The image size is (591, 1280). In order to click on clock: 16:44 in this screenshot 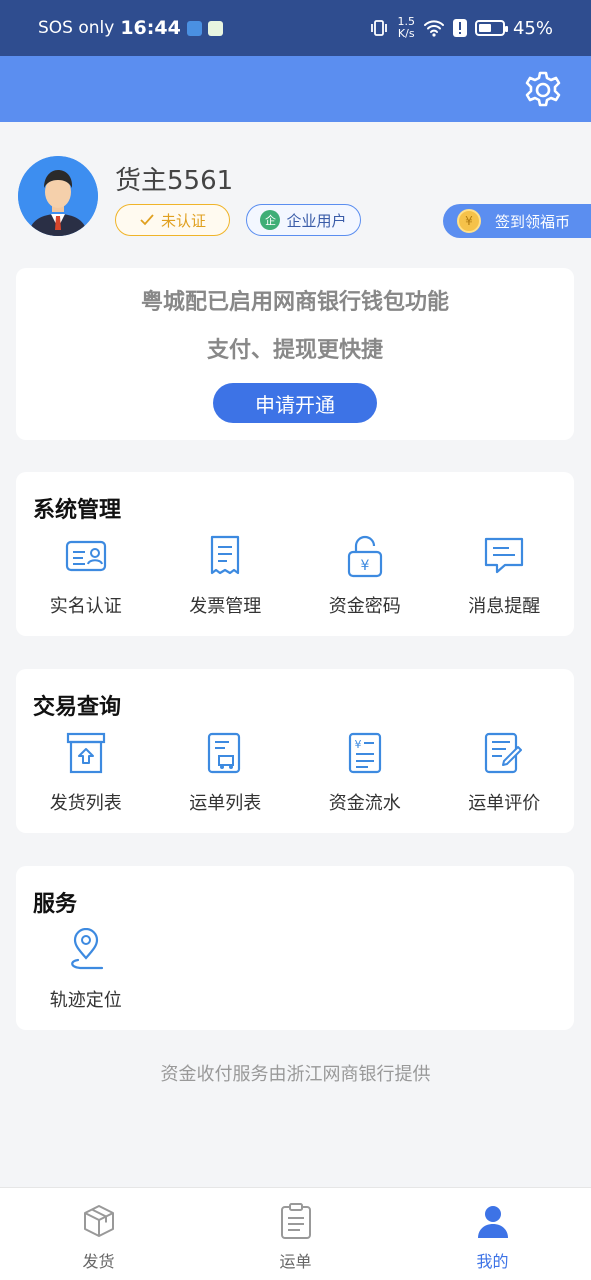, I will do `click(150, 28)`.